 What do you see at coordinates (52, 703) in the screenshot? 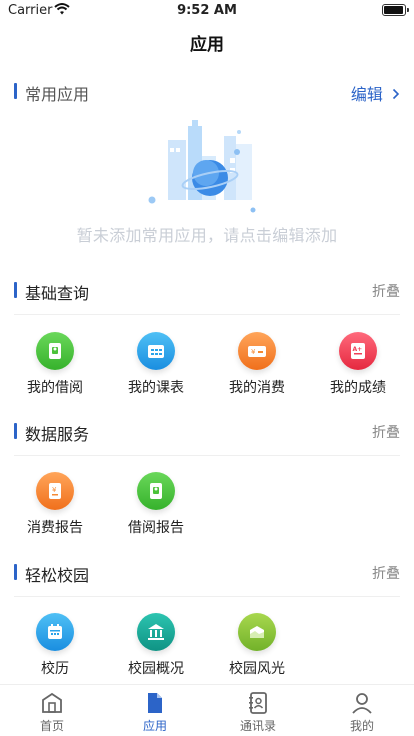
I see `home-icon` at bounding box center [52, 703].